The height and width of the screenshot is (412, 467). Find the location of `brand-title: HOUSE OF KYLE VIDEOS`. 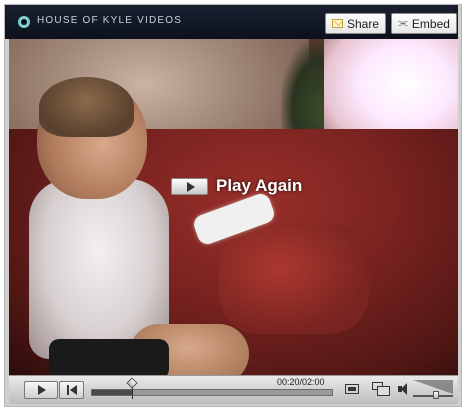

brand-title: HOUSE OF KYLE VIDEOS is located at coordinates (110, 20).